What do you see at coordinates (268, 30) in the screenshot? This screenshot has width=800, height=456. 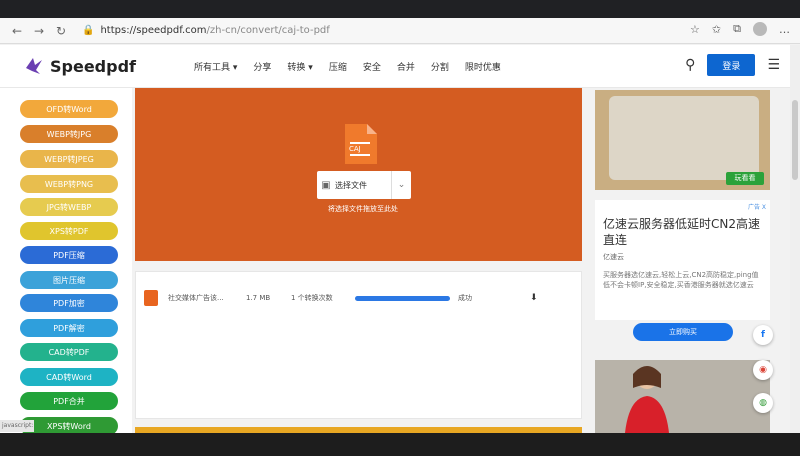 I see `url-path: /zh-cn/convert/caj-to-pdf` at bounding box center [268, 30].